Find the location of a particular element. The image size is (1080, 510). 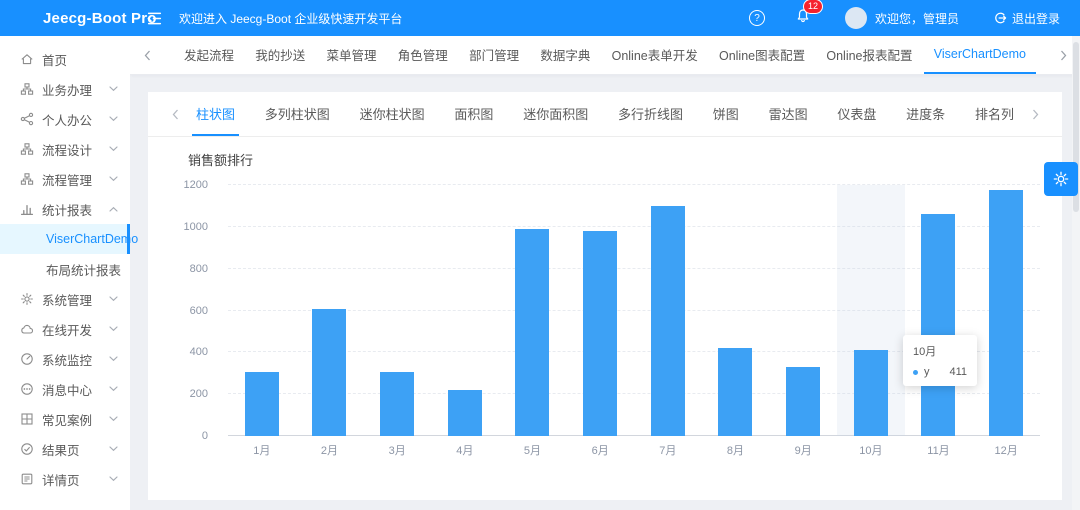

page-tab-10: ViserChartDemo is located at coordinates (979, 55).